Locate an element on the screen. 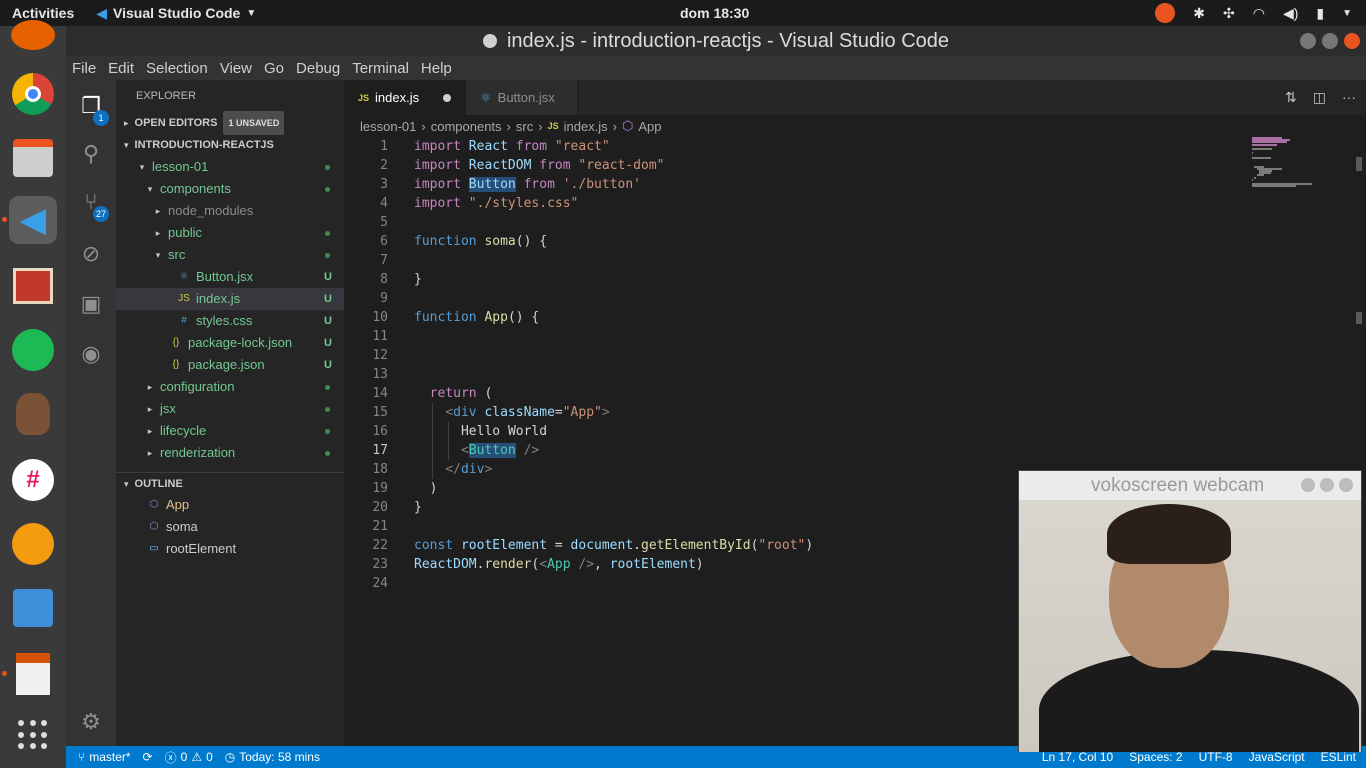 This screenshot has width=1366, height=768. menu-view: View is located at coordinates (236, 68).